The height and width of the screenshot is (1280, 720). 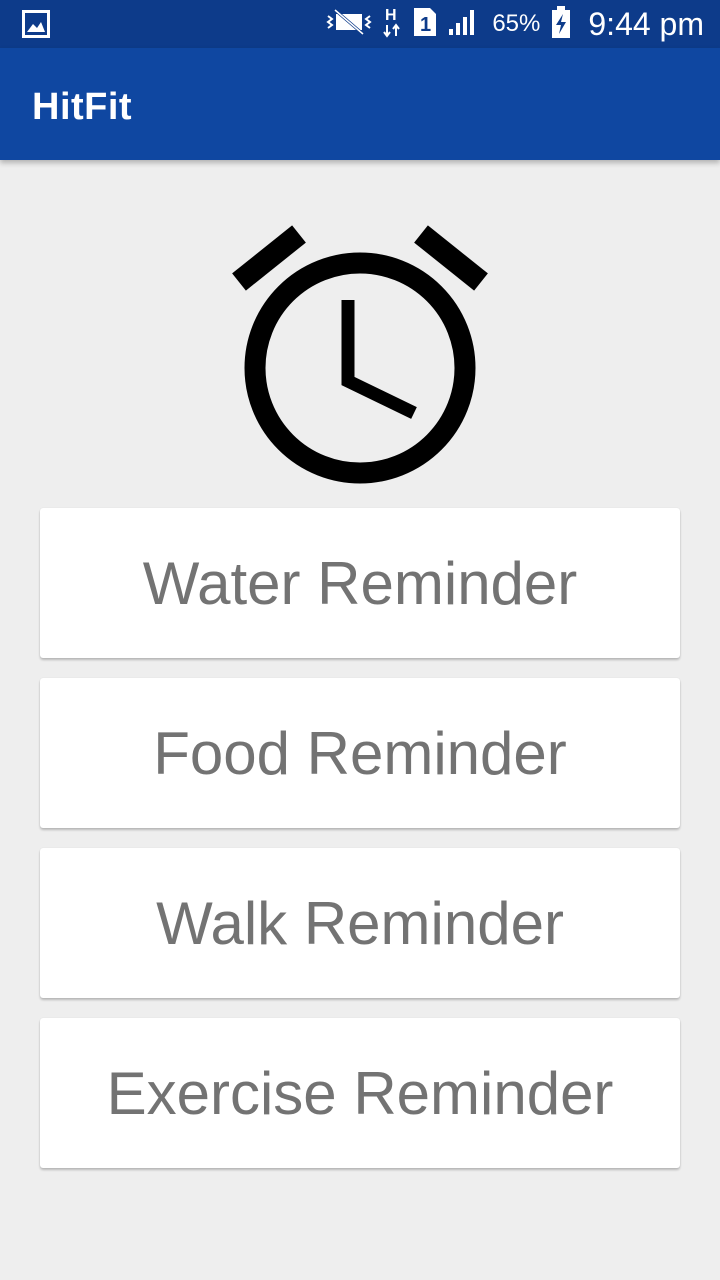 I want to click on gallery-notification-icon, so click(x=36, y=24).